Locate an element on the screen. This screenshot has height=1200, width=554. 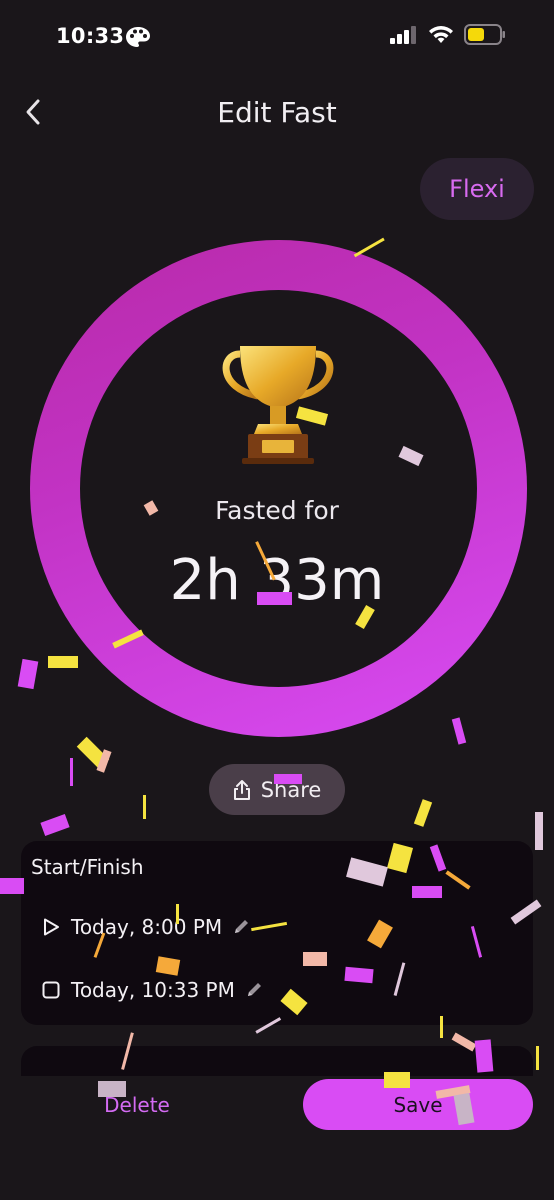
page-title: Edit Fast is located at coordinates (277, 112).